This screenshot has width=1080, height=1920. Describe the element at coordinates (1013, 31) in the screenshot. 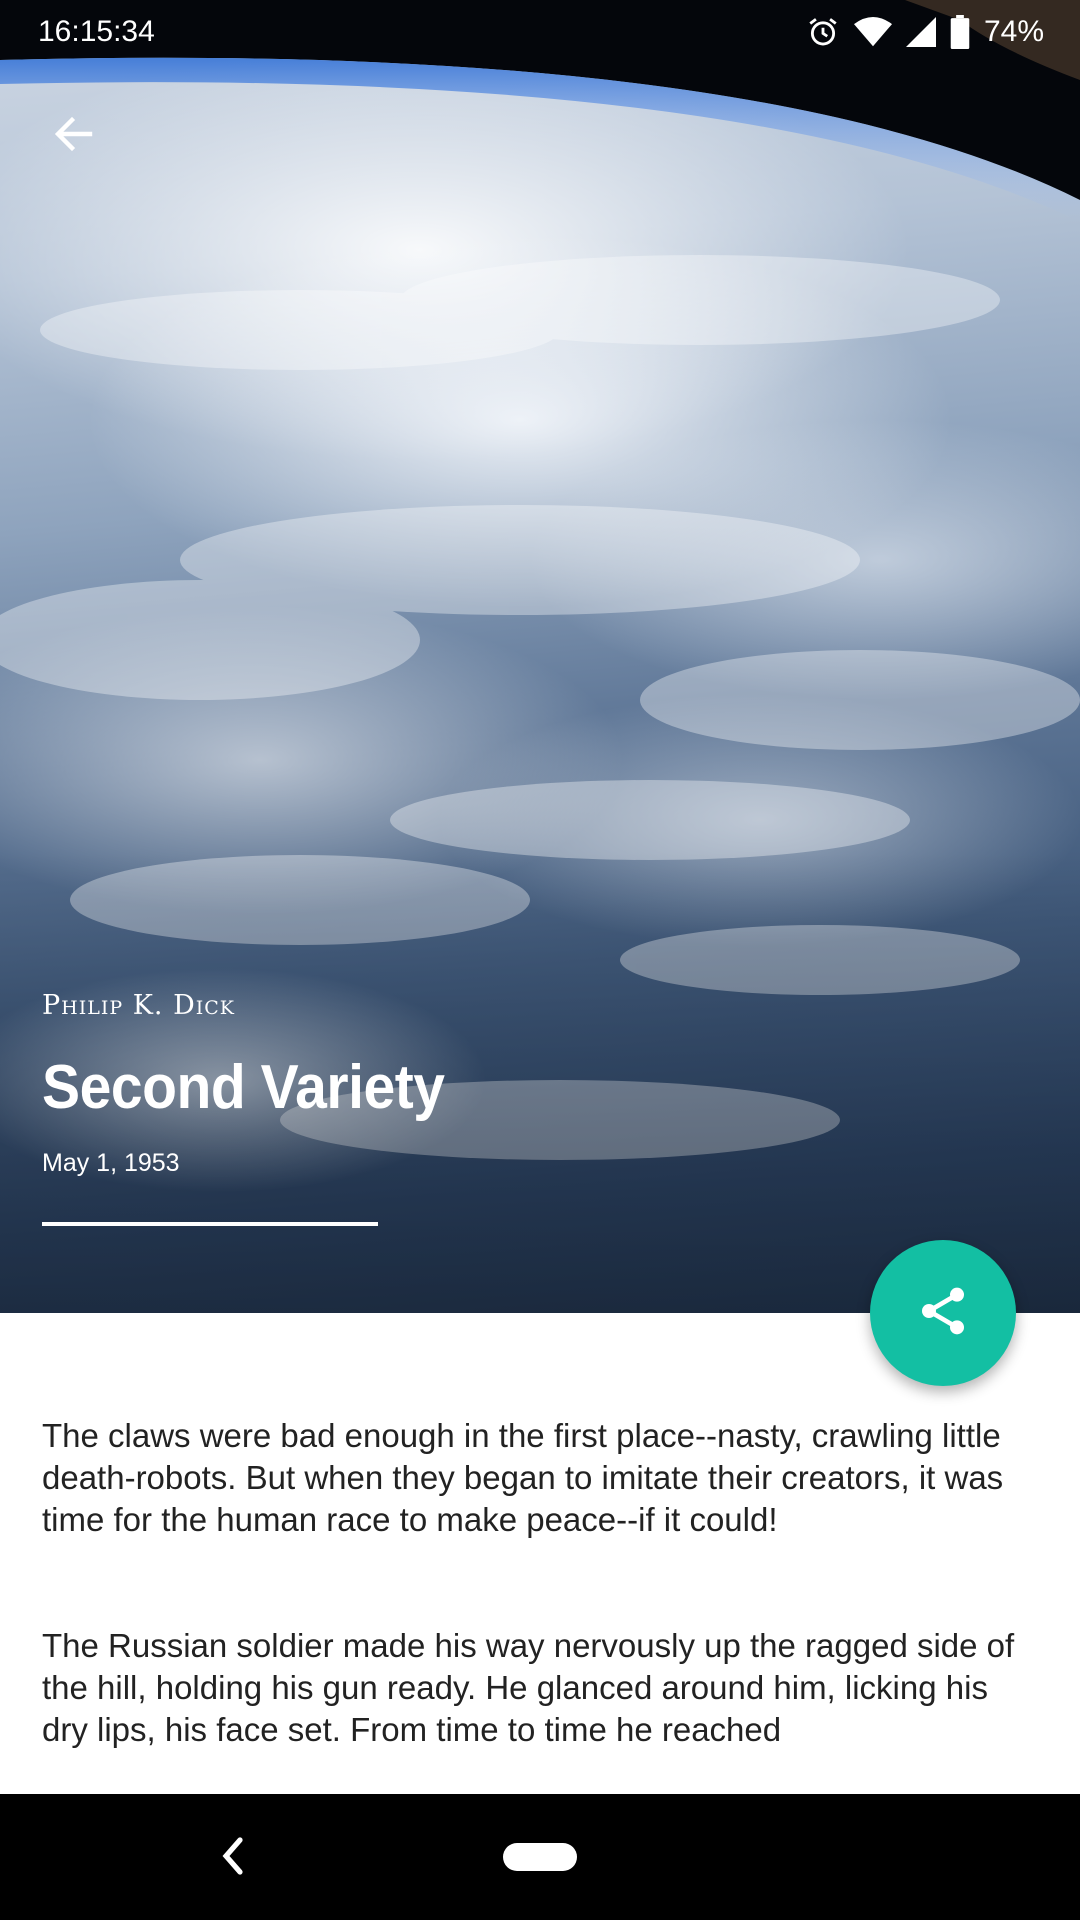

I see `battery-percent: 74%` at that location.